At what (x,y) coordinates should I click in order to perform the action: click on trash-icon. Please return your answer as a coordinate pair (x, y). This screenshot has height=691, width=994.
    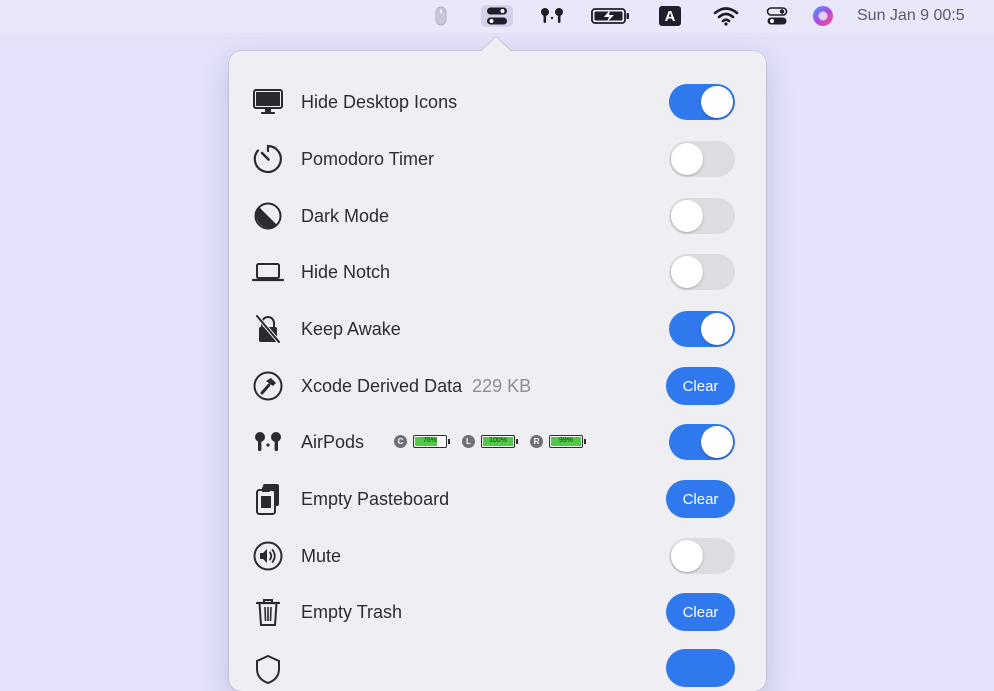
    Looking at the image, I should click on (268, 612).